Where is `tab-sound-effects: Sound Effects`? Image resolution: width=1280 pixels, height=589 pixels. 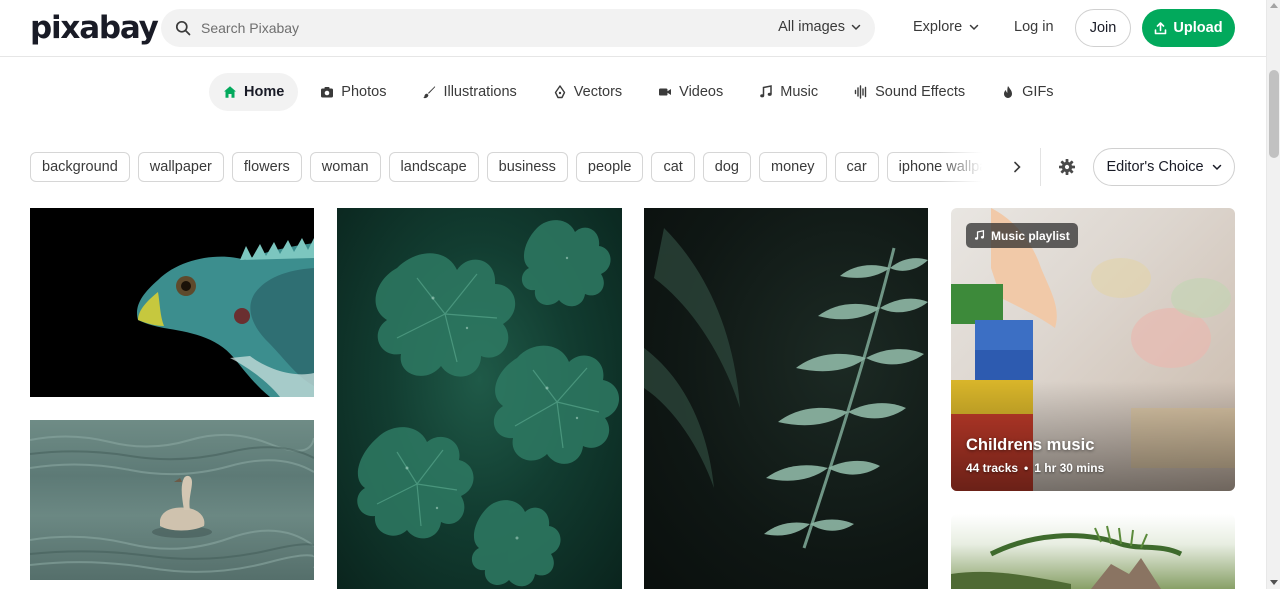 tab-sound-effects: Sound Effects is located at coordinates (909, 92).